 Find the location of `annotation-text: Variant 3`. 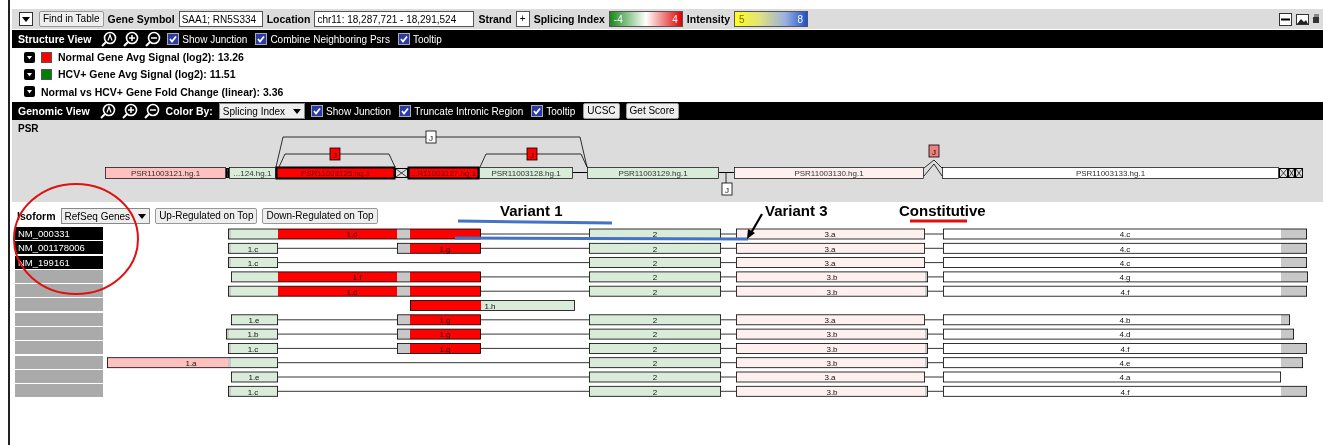

annotation-text: Variant 3 is located at coordinates (796, 210).